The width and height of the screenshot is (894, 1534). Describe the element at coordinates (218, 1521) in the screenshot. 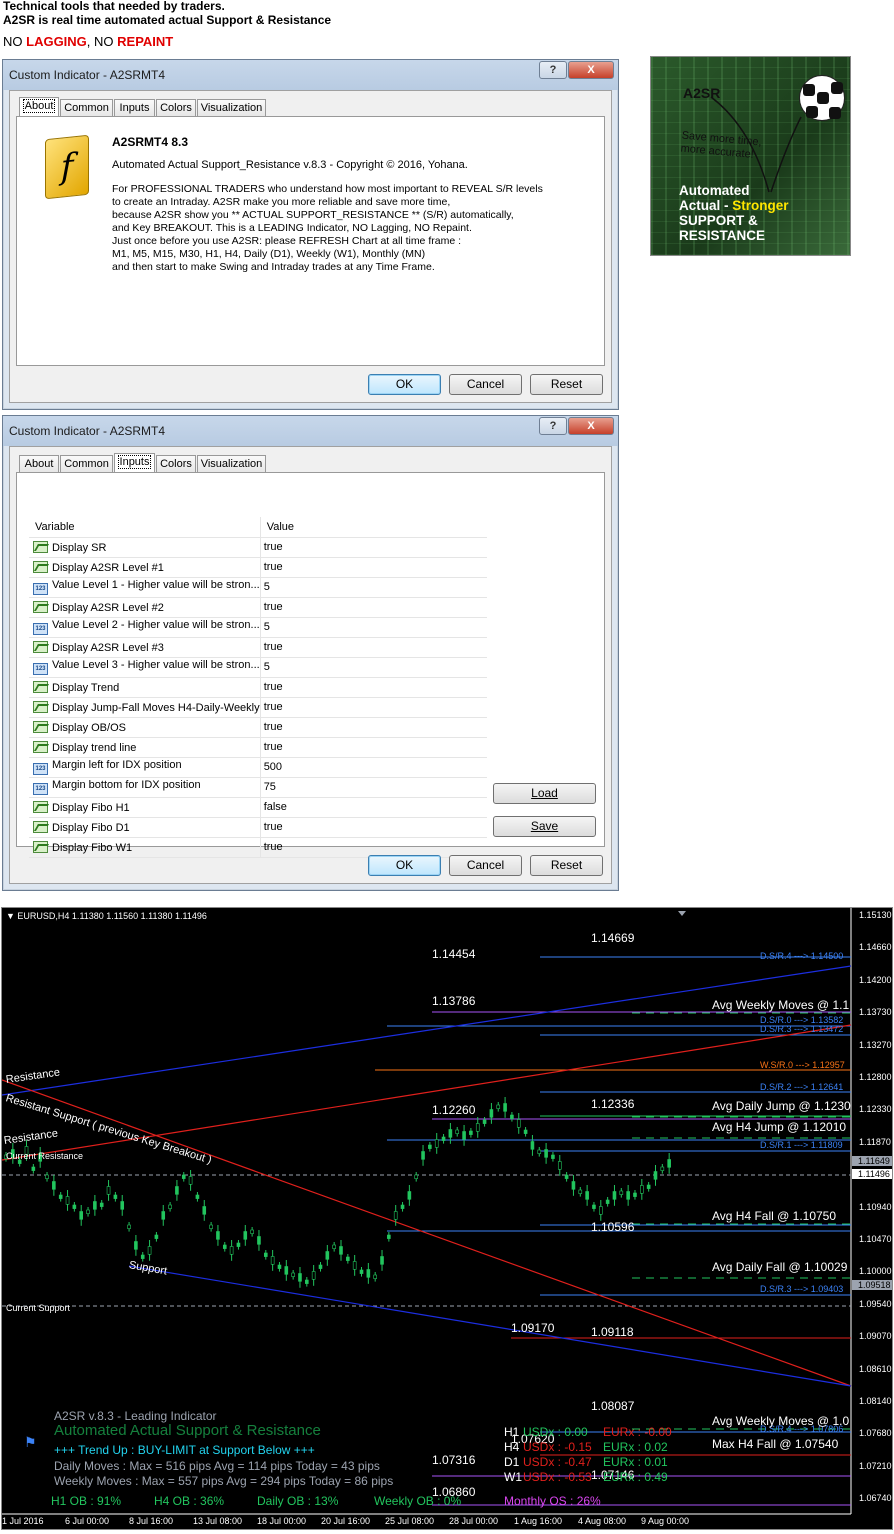

I see `time-tick: 13 Jul 08:00` at that location.